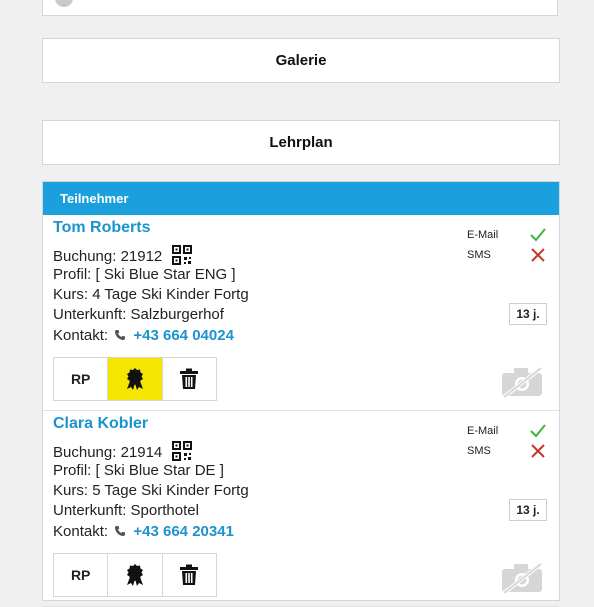 This screenshot has width=594, height=607. What do you see at coordinates (165, 274) in the screenshot?
I see `profile-value: [ Ski Blue Star ENG ]` at bounding box center [165, 274].